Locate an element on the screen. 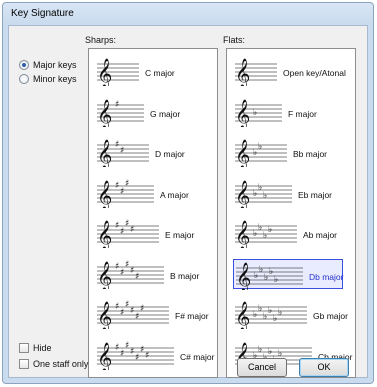  flats-key-item: 𝄞 ♭ F major is located at coordinates (288, 112).